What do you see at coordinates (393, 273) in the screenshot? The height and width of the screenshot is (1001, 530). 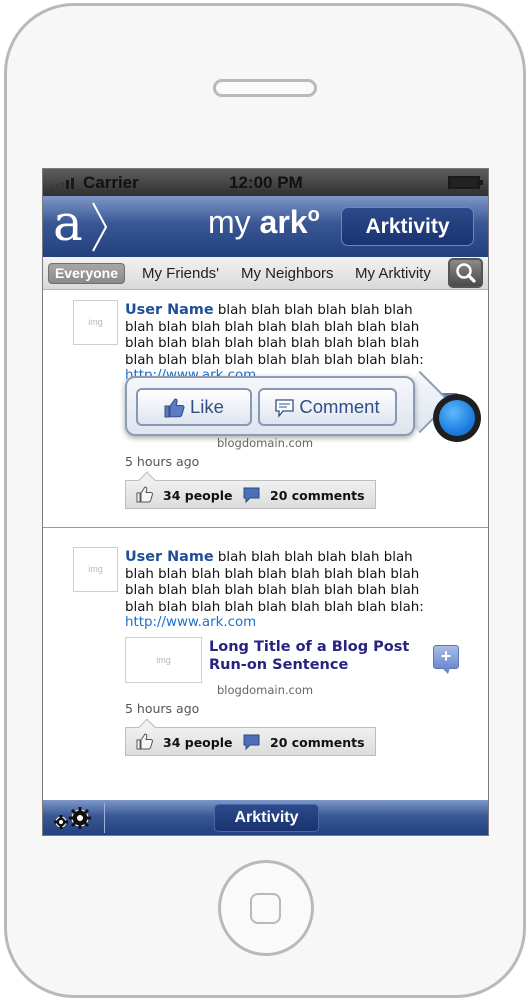 I see `filter-my-arktivity: My Arktivity` at bounding box center [393, 273].